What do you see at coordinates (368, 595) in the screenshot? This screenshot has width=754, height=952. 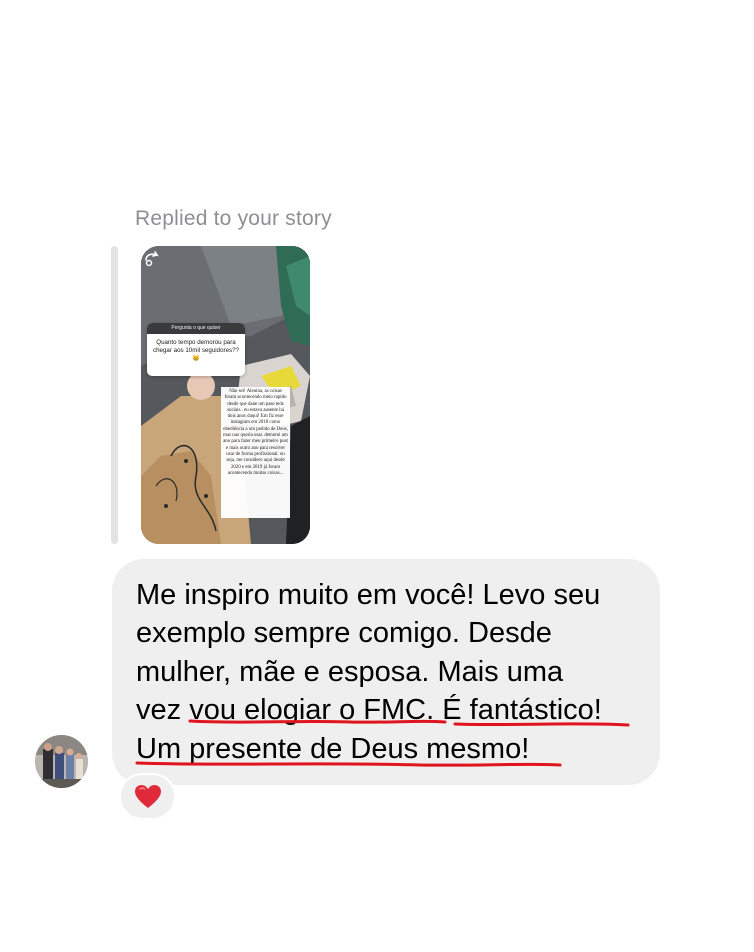 I see `message-line-1: Me inspiro muito em você! Levo seu` at bounding box center [368, 595].